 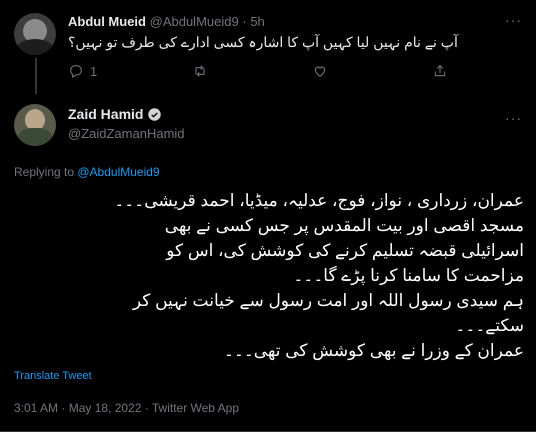 I want to click on reply-header: Abdul Mueid @AbdulMueid9 · 5h, so click(x=166, y=21).